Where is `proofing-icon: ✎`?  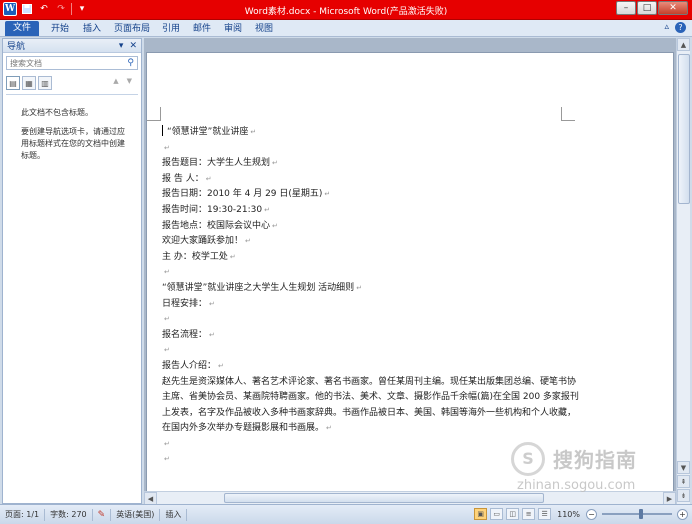
proofing-icon: ✎ is located at coordinates (102, 514).